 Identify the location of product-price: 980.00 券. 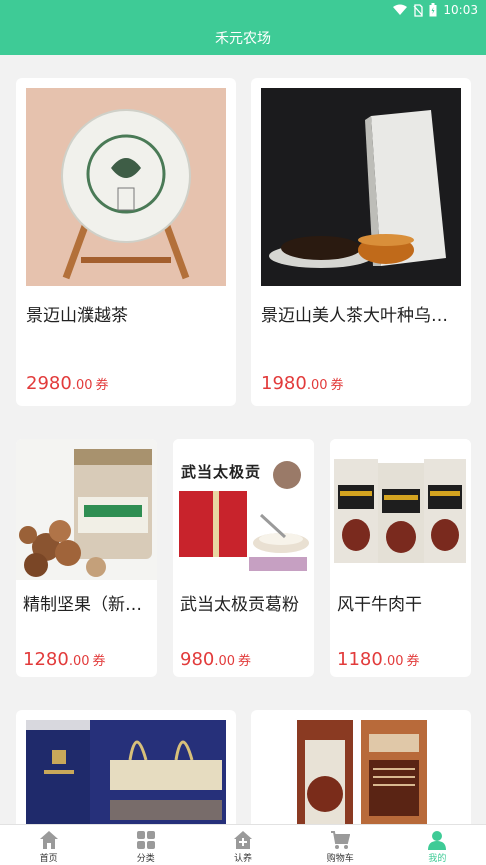
(216, 659).